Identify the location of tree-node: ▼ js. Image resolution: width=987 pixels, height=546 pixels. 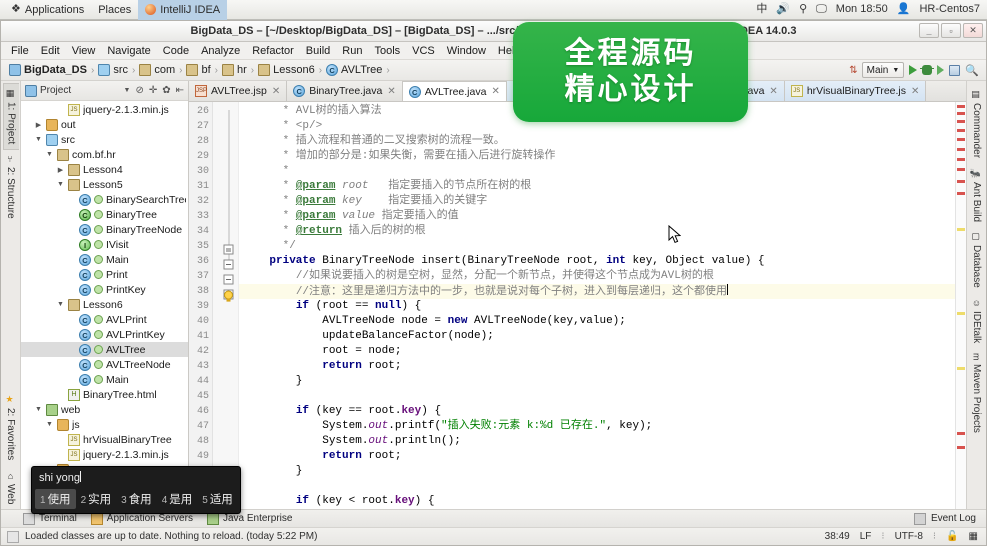
(104, 424).